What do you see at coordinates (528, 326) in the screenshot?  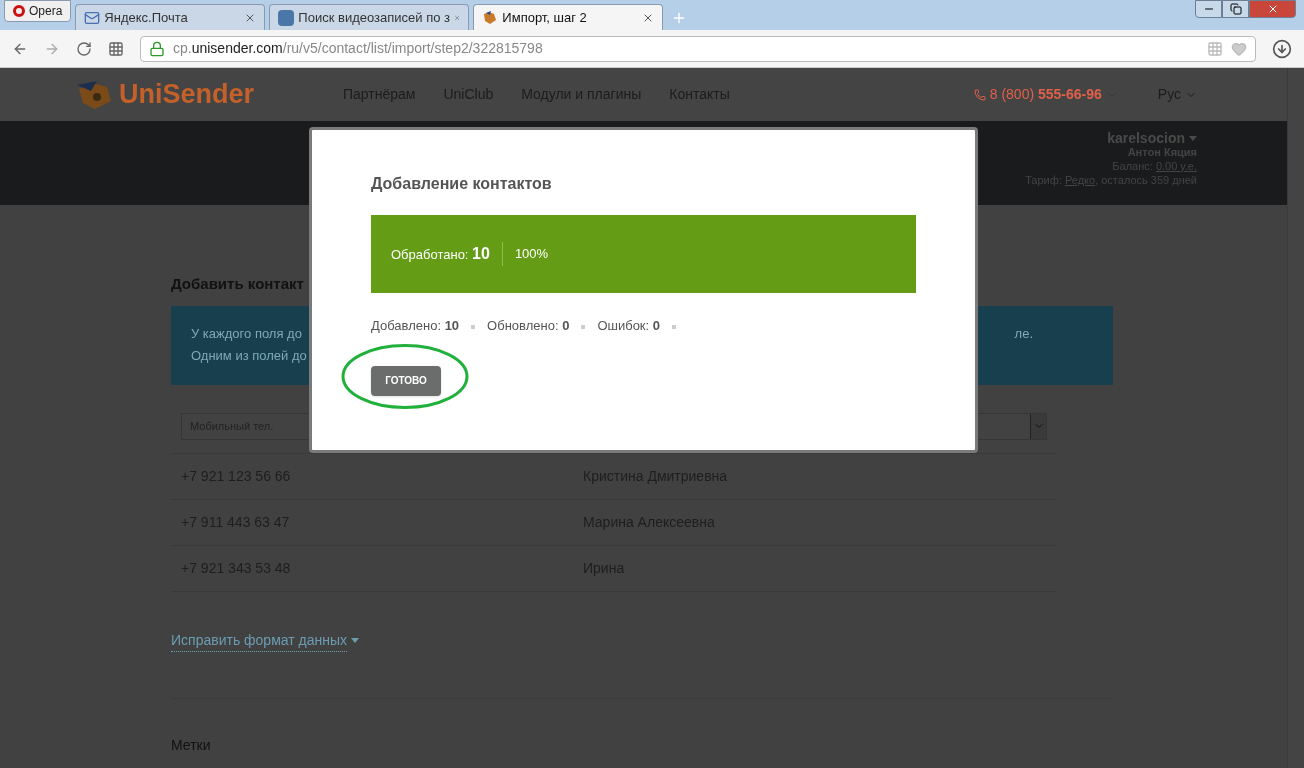 I see `stat-text: Обновлено: 0` at bounding box center [528, 326].